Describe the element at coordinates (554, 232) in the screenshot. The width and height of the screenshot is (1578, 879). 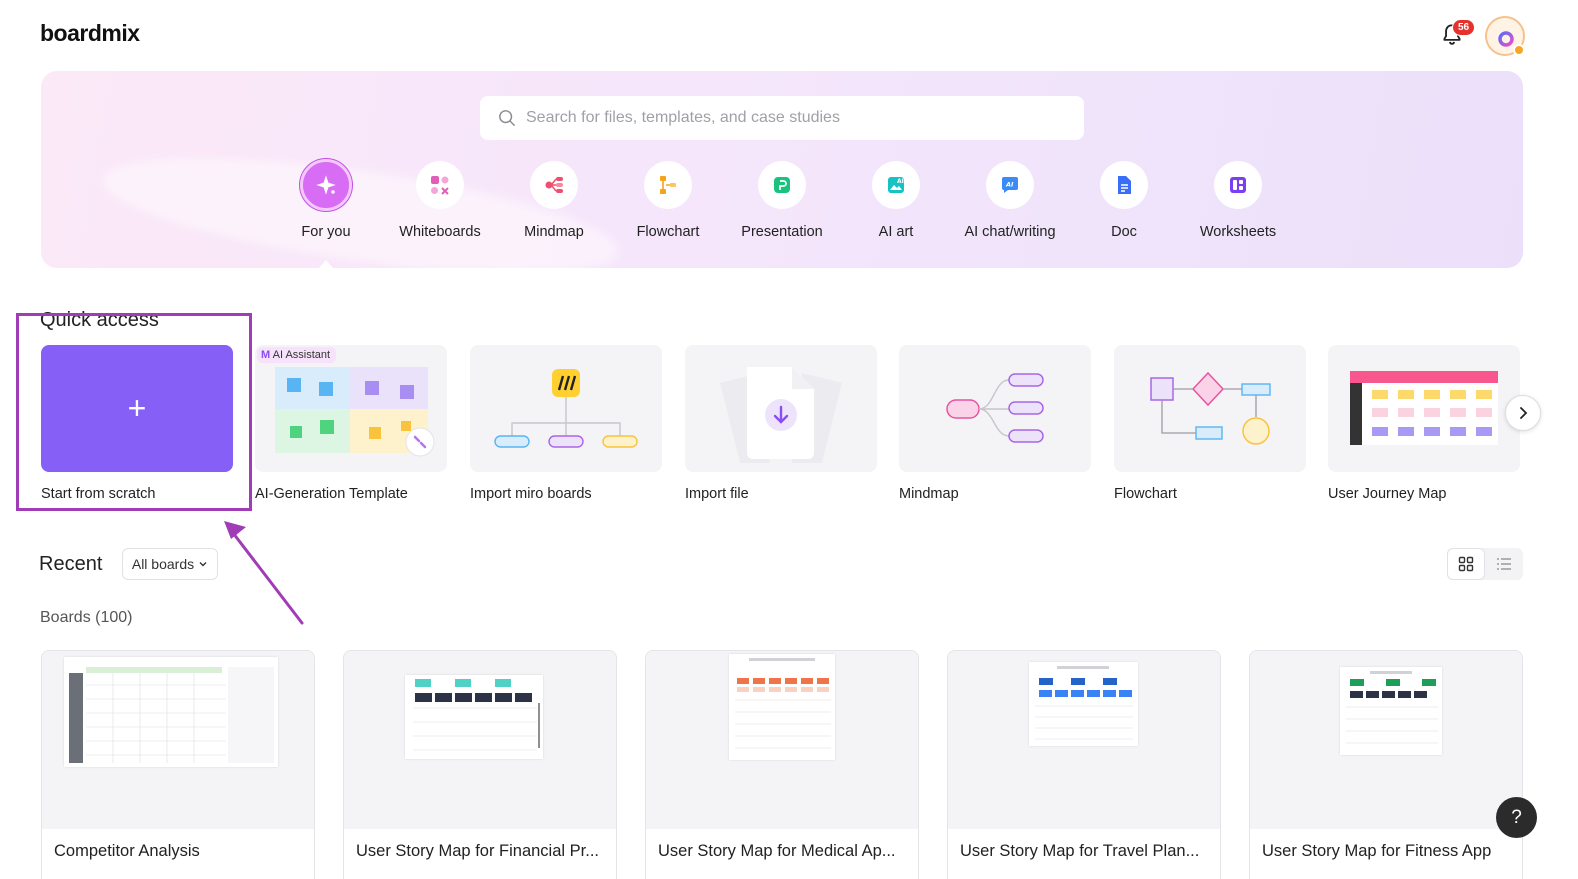
I see `category-label: Mindmap` at that location.